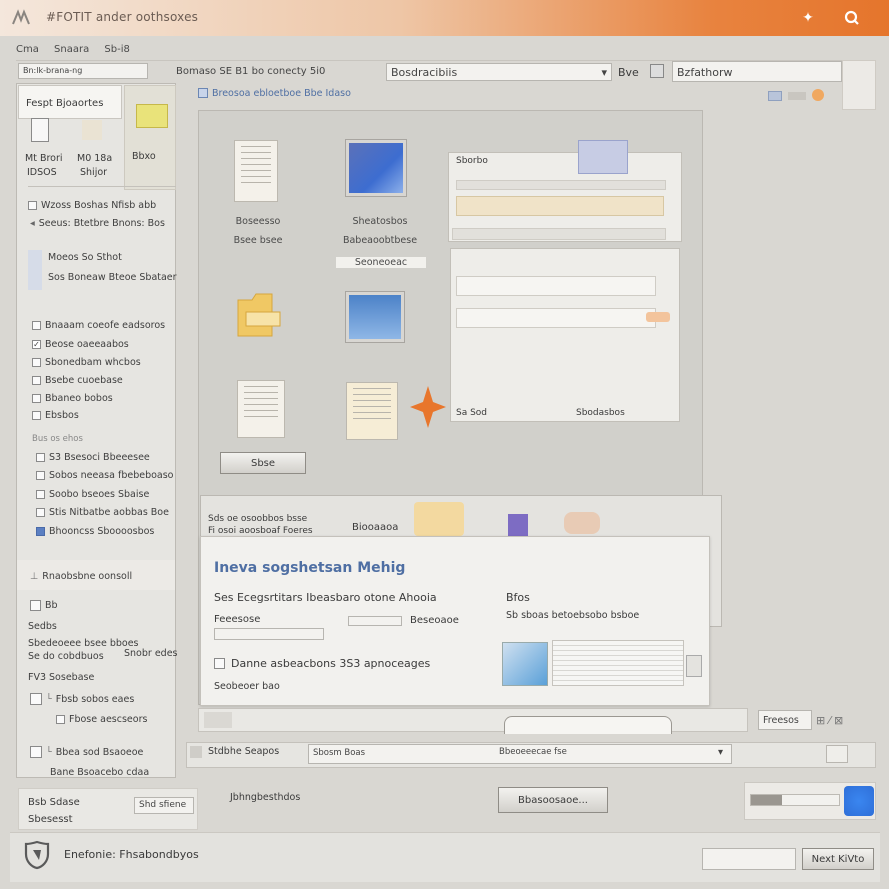 The height and width of the screenshot is (889, 889). Describe the element at coordinates (80, 344) in the screenshot. I see `sidebar-list-item: ✓ Beose oaeeaabos` at that location.